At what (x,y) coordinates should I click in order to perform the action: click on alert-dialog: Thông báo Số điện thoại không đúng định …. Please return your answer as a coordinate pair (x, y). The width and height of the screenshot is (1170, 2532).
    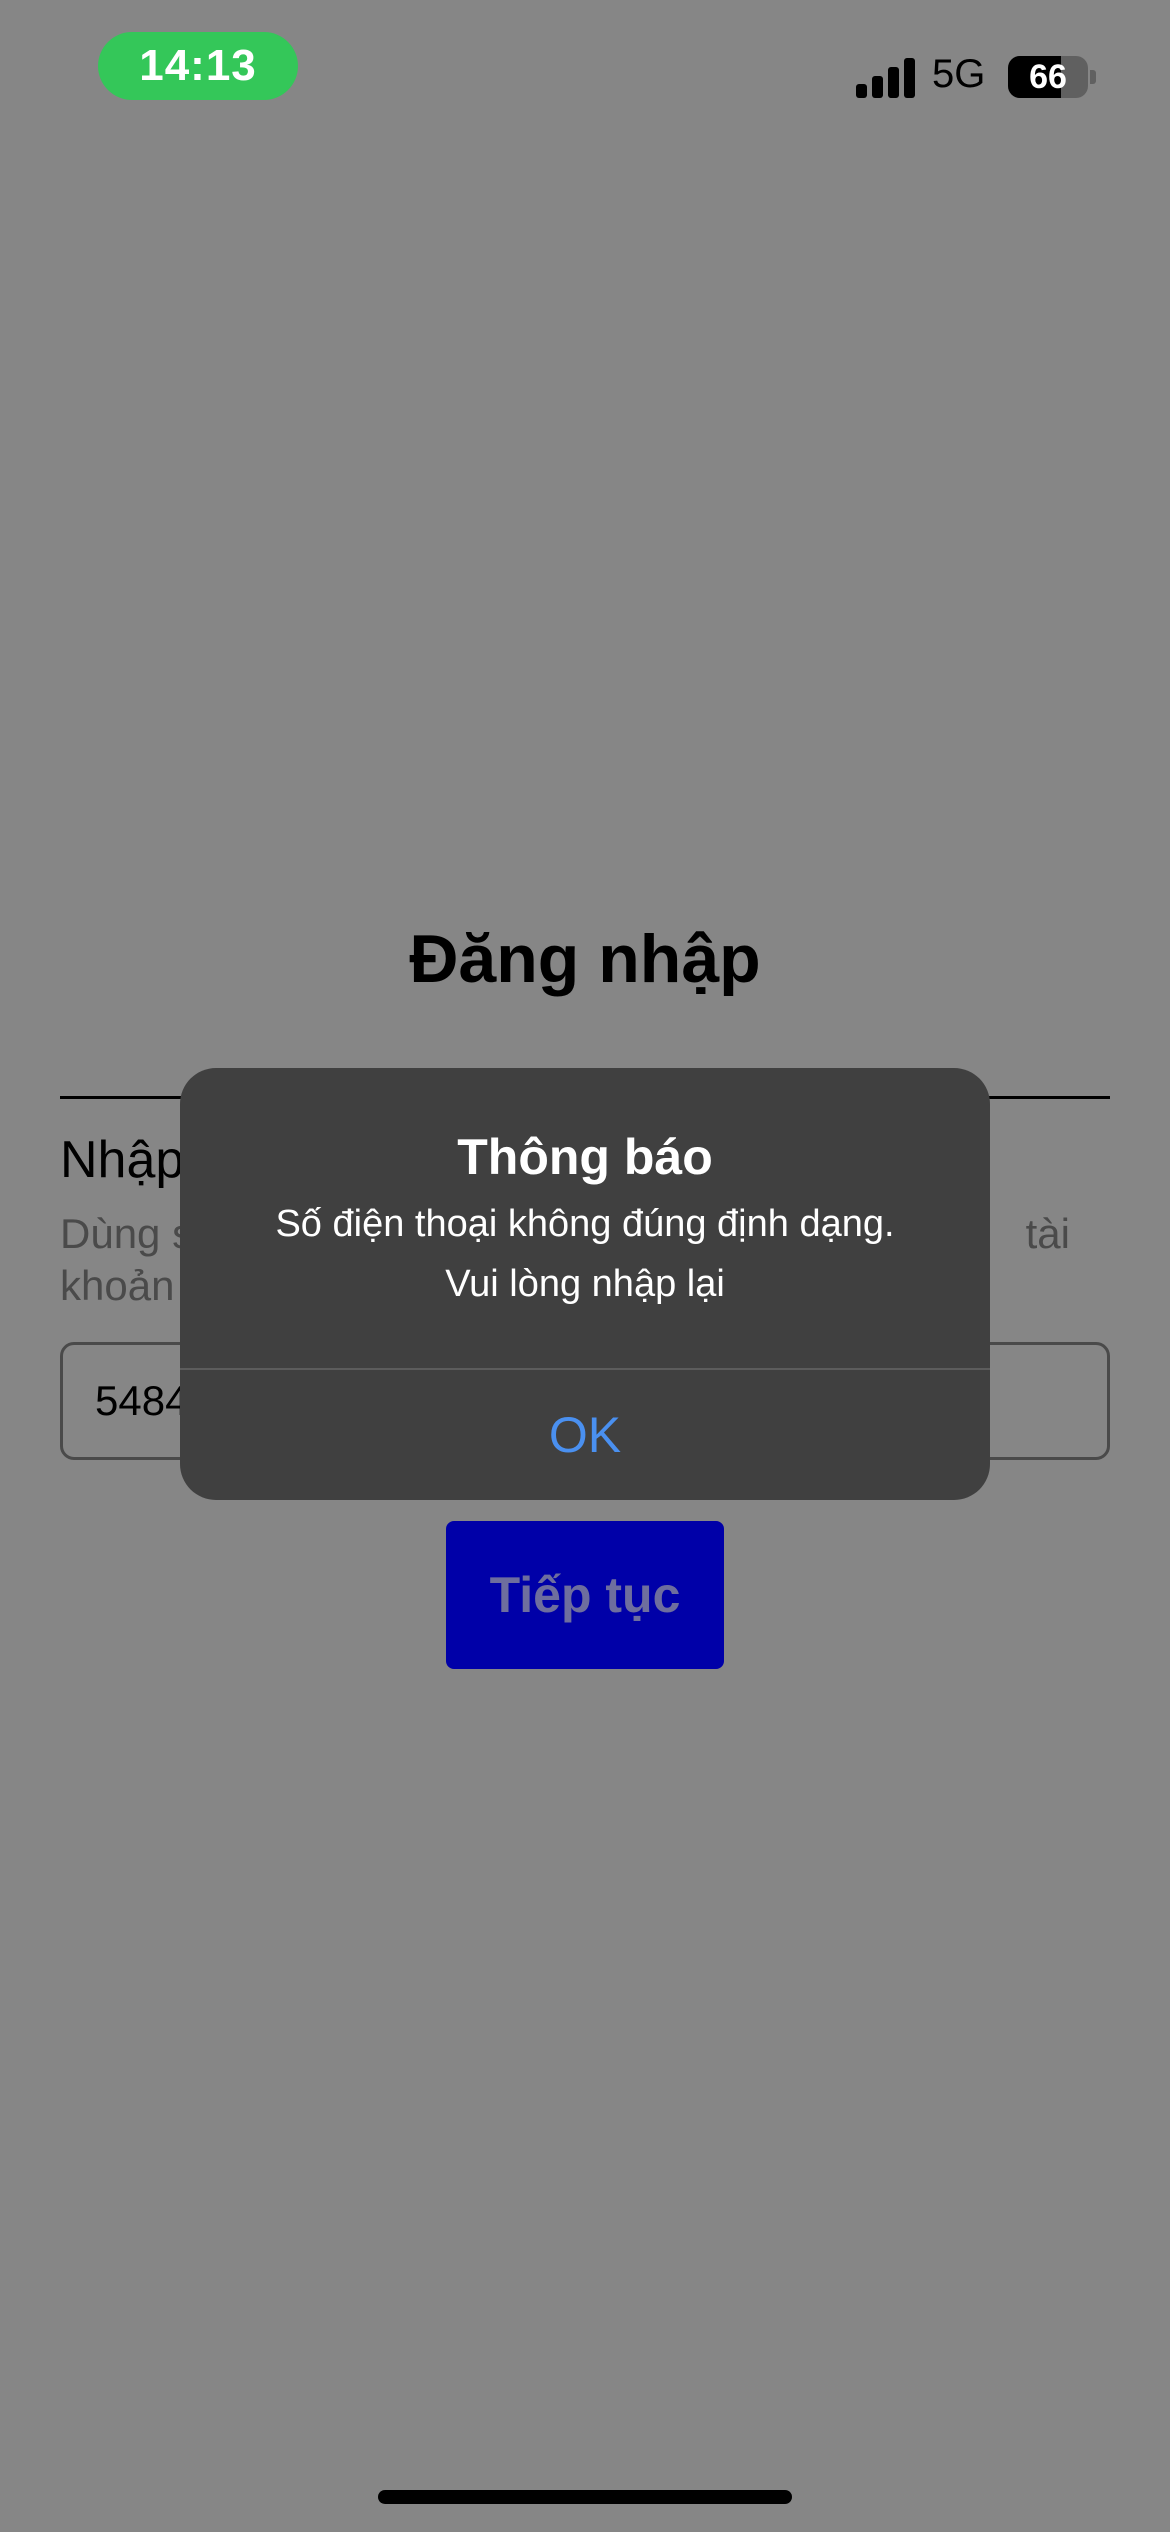
    Looking at the image, I should click on (585, 1284).